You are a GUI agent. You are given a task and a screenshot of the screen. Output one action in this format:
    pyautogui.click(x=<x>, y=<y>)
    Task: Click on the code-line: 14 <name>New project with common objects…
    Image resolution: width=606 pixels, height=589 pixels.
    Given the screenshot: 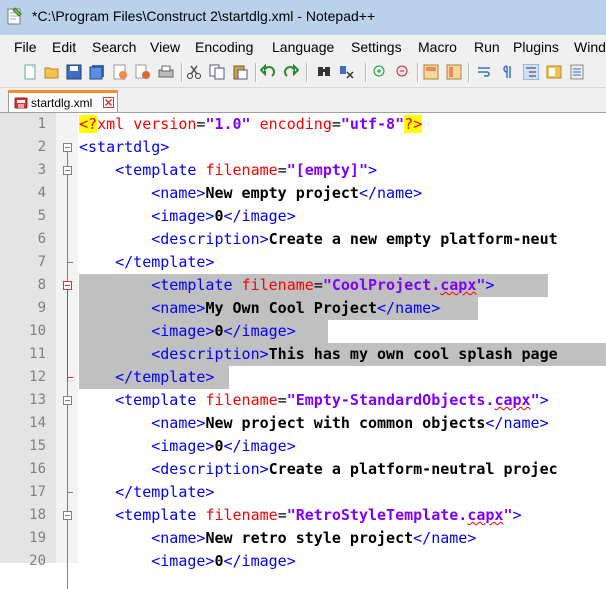 What is the action you would take?
    pyautogui.click(x=303, y=423)
    